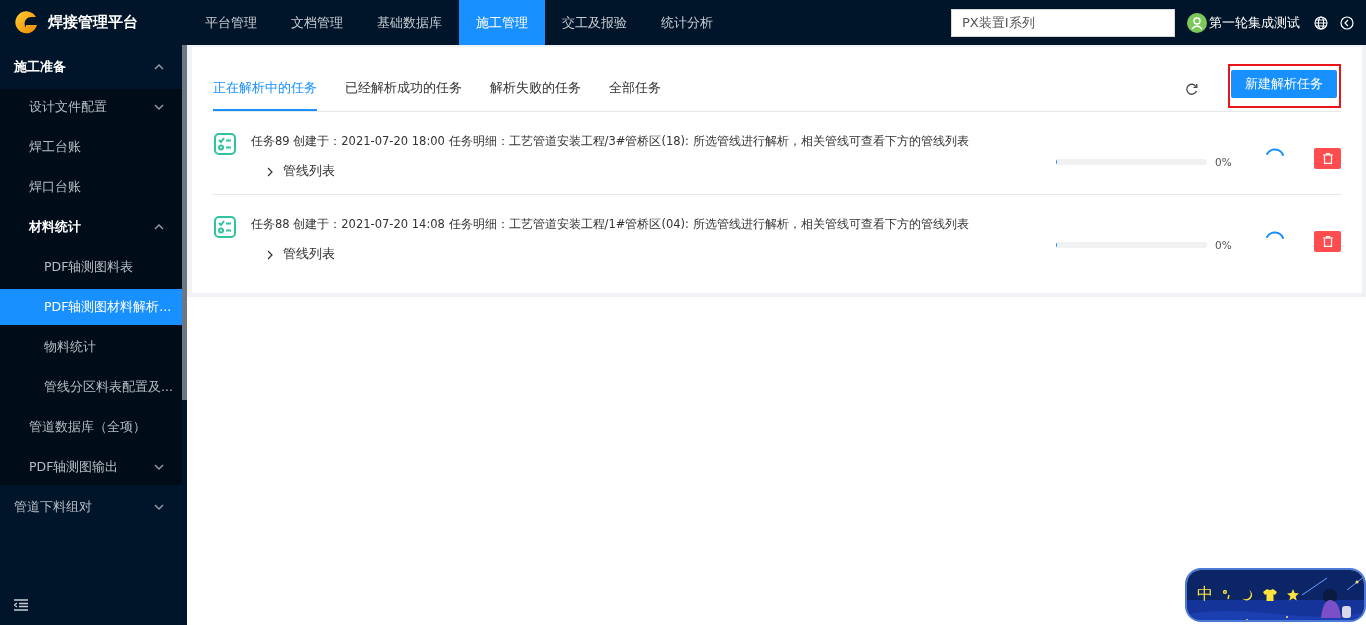 Image resolution: width=1366 pixels, height=625 pixels. What do you see at coordinates (610, 224) in the screenshot?
I see `task-description: 任务88 创建于：2021-07-20 14:08 任务明细：工艺管道安装工程/1#管桥区(04): 所选管线进行解析，相关管线可查看下方的管线列表` at bounding box center [610, 224].